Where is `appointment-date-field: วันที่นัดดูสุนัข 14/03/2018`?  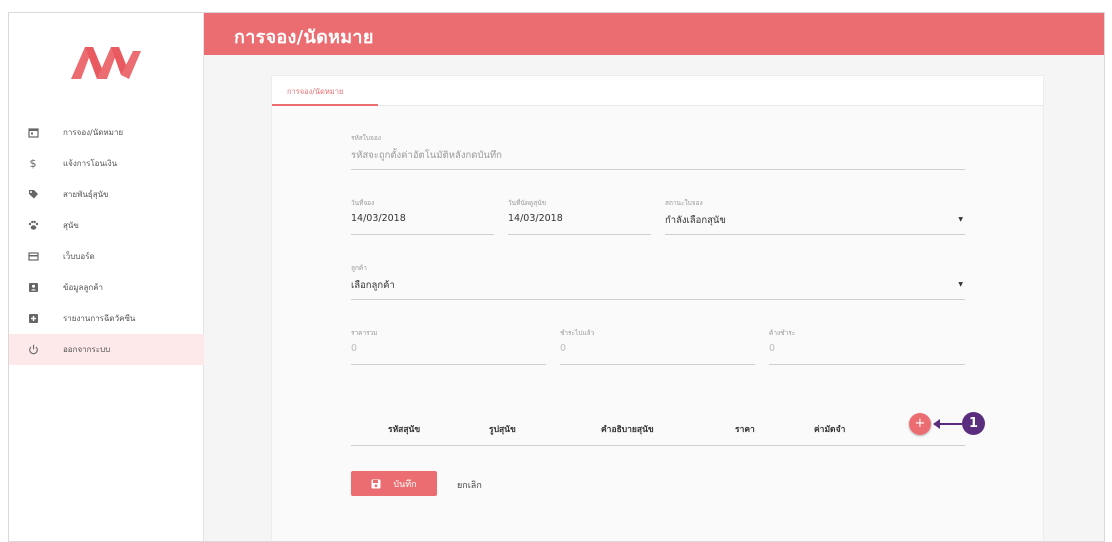 appointment-date-field: วันที่นัดดูสุนัข 14/03/2018 is located at coordinates (579, 216).